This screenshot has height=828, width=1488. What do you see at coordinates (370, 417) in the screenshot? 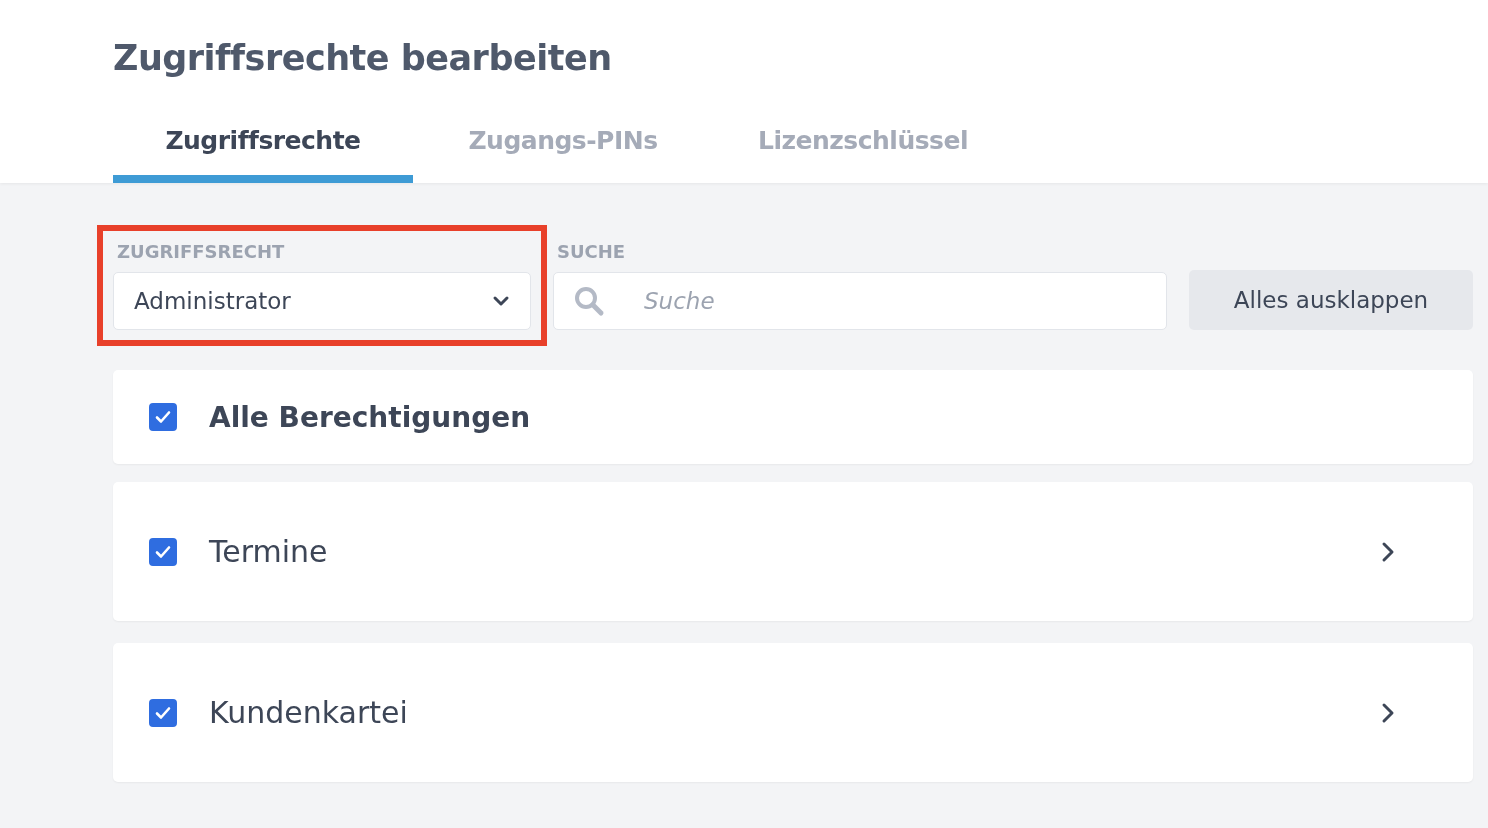
I see `permission-label: Alle Berechtigungen` at bounding box center [370, 417].